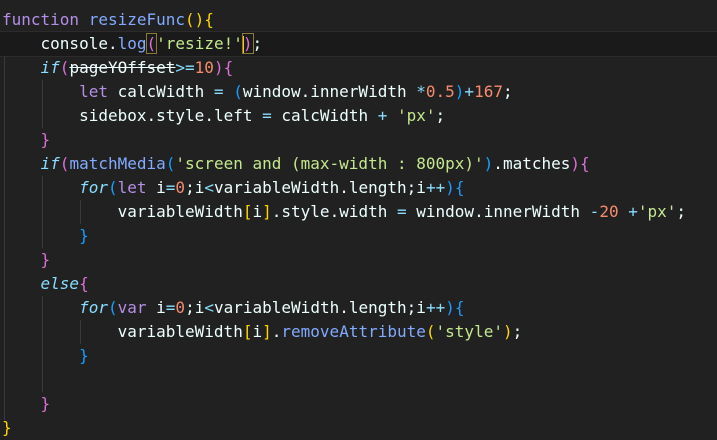 This screenshot has height=440, width=717. I want to click on code-line: for(var i=0;i<variableWidth.length;i++){, so click(358, 308).